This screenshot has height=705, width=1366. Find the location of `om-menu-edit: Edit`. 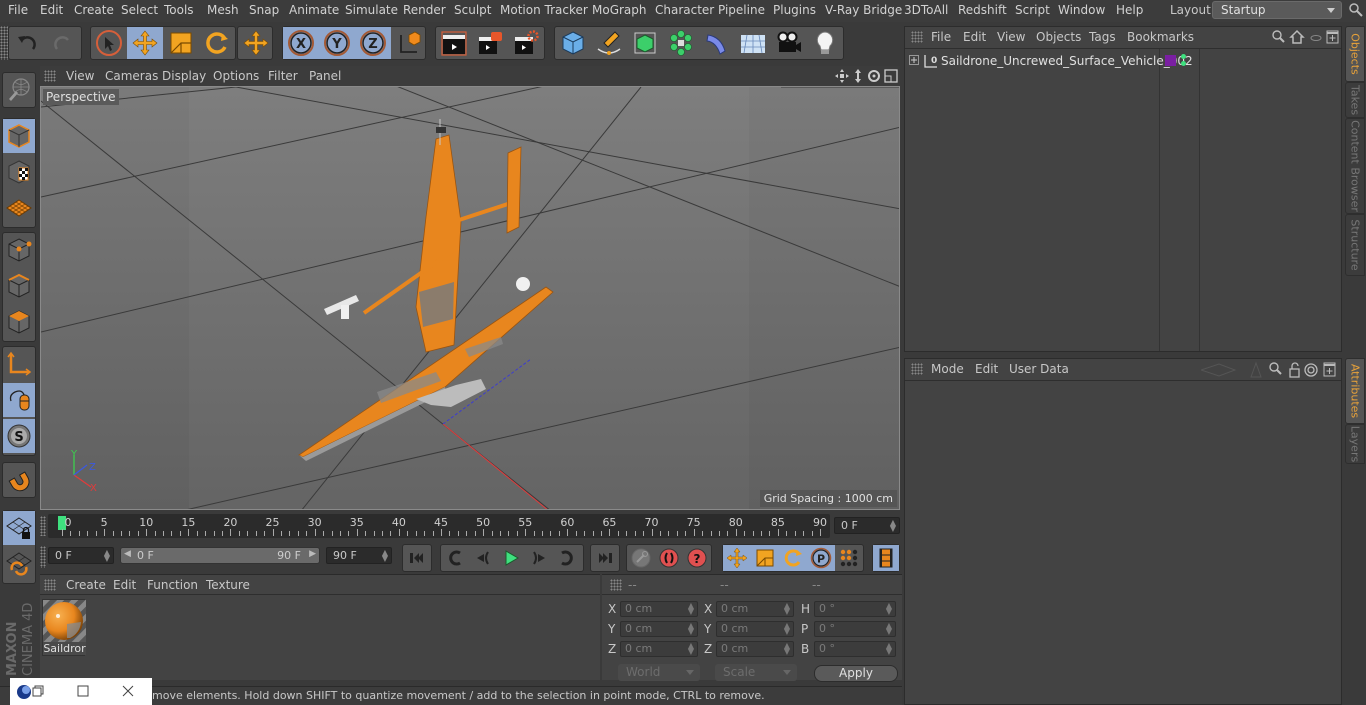

om-menu-edit: Edit is located at coordinates (974, 37).